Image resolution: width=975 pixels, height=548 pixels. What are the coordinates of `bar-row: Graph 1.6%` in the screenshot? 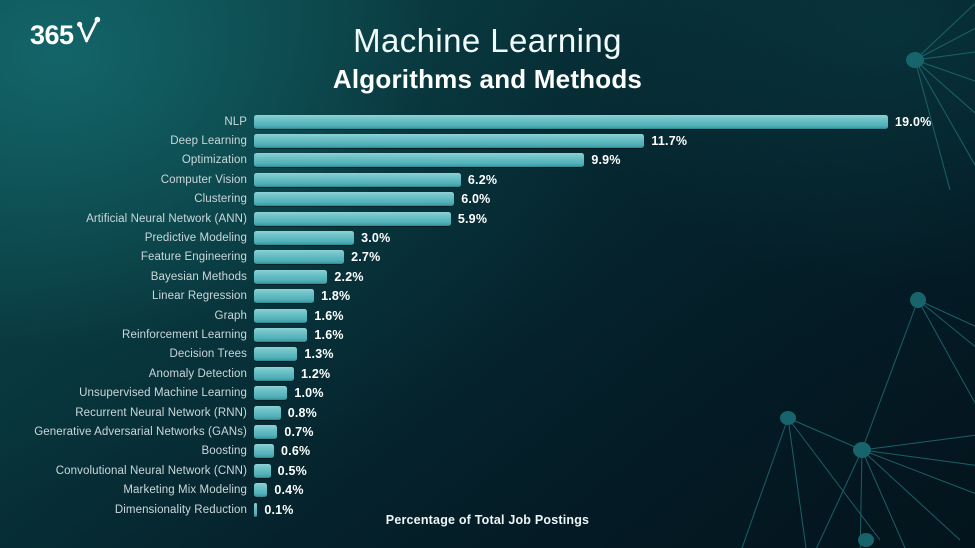 It's located at (487, 315).